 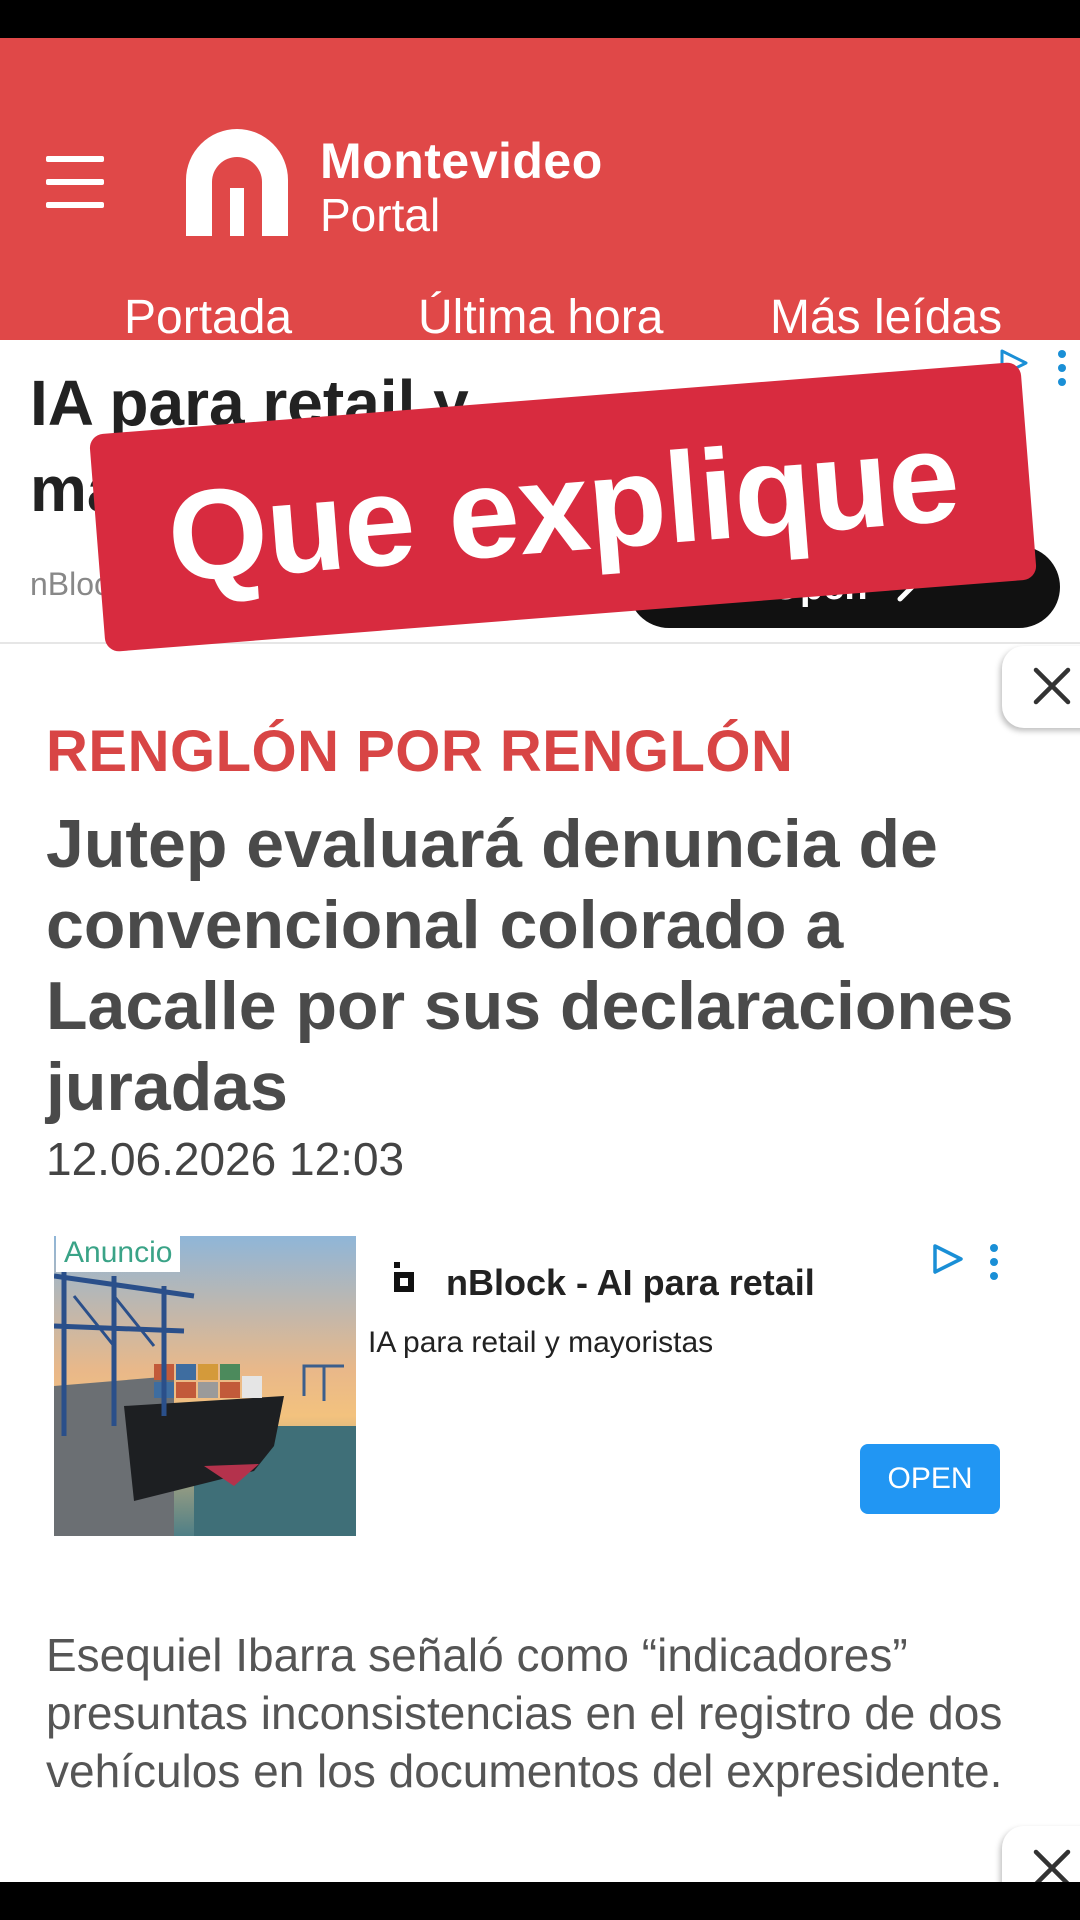 What do you see at coordinates (948, 1259) in the screenshot?
I see `adchoices-icon` at bounding box center [948, 1259].